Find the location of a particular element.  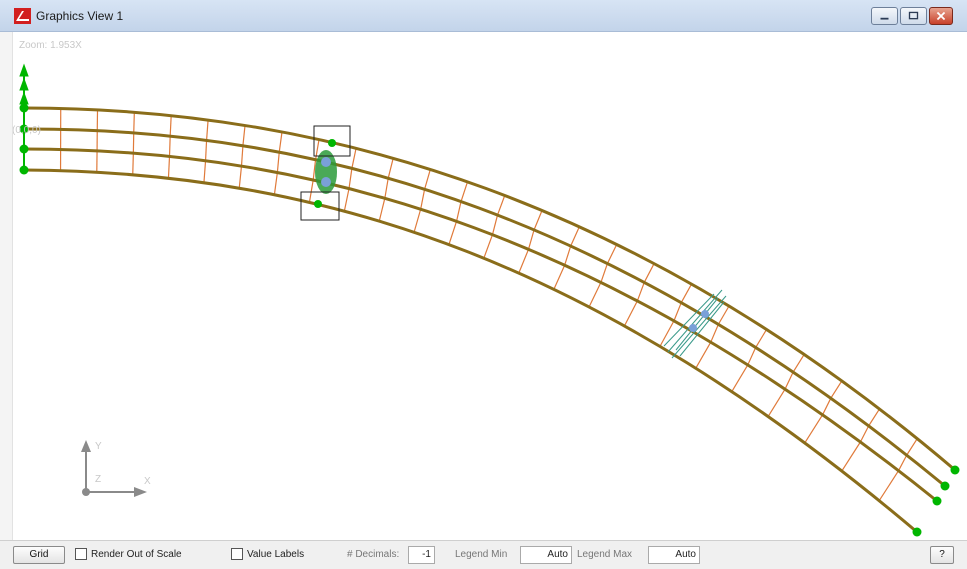

minimize-button is located at coordinates (884, 16).